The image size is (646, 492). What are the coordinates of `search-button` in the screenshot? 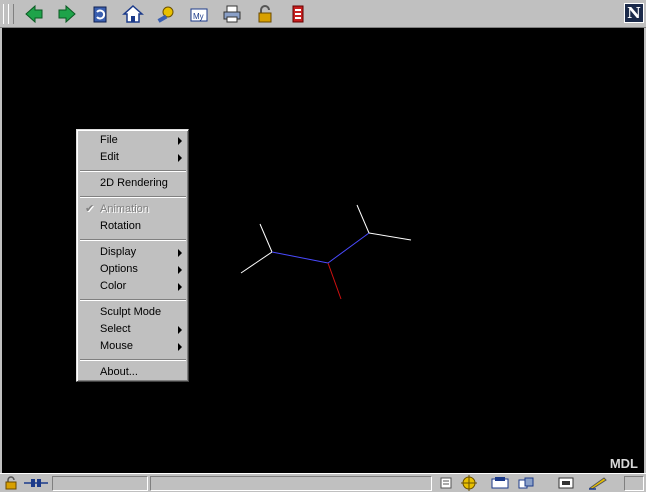 It's located at (166, 14).